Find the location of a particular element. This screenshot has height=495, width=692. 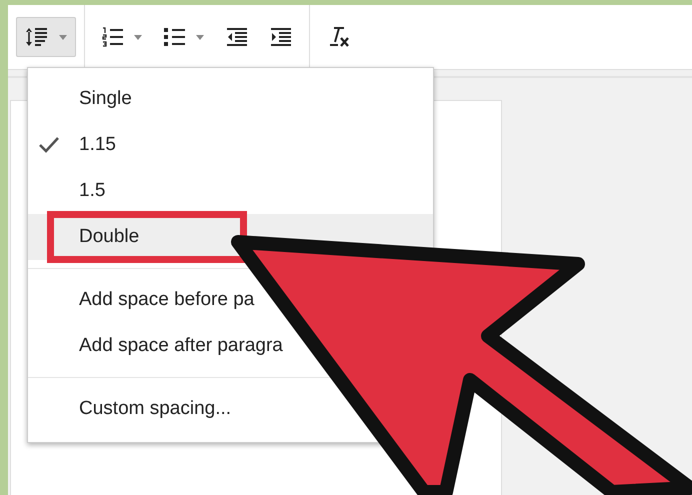

line-spacing-button is located at coordinates (46, 37).